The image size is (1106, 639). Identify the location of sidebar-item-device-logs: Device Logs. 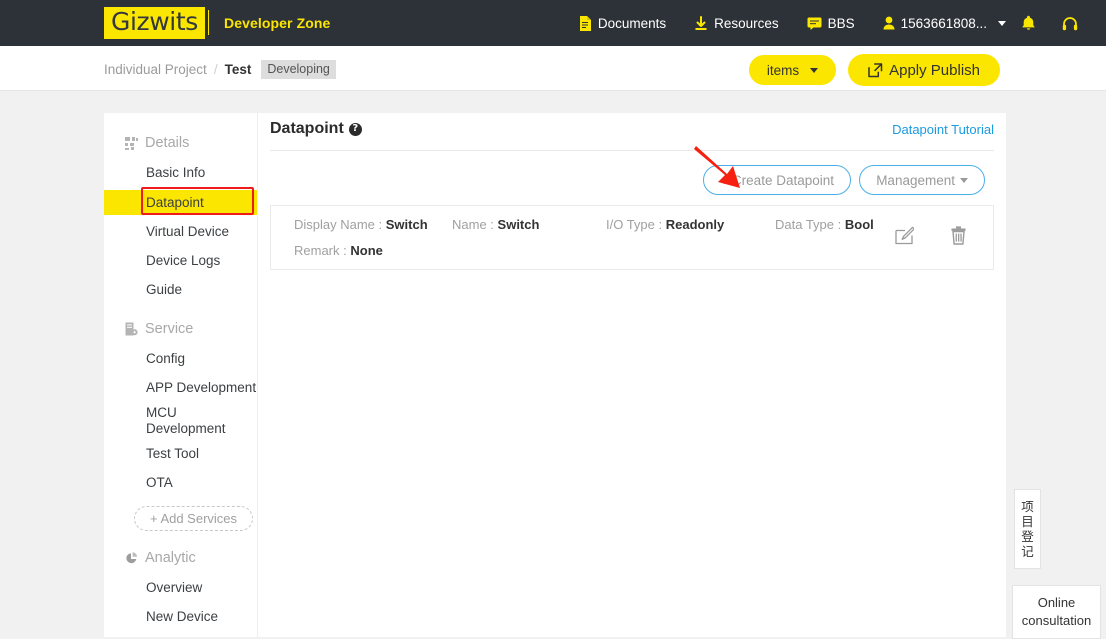
(180, 261).